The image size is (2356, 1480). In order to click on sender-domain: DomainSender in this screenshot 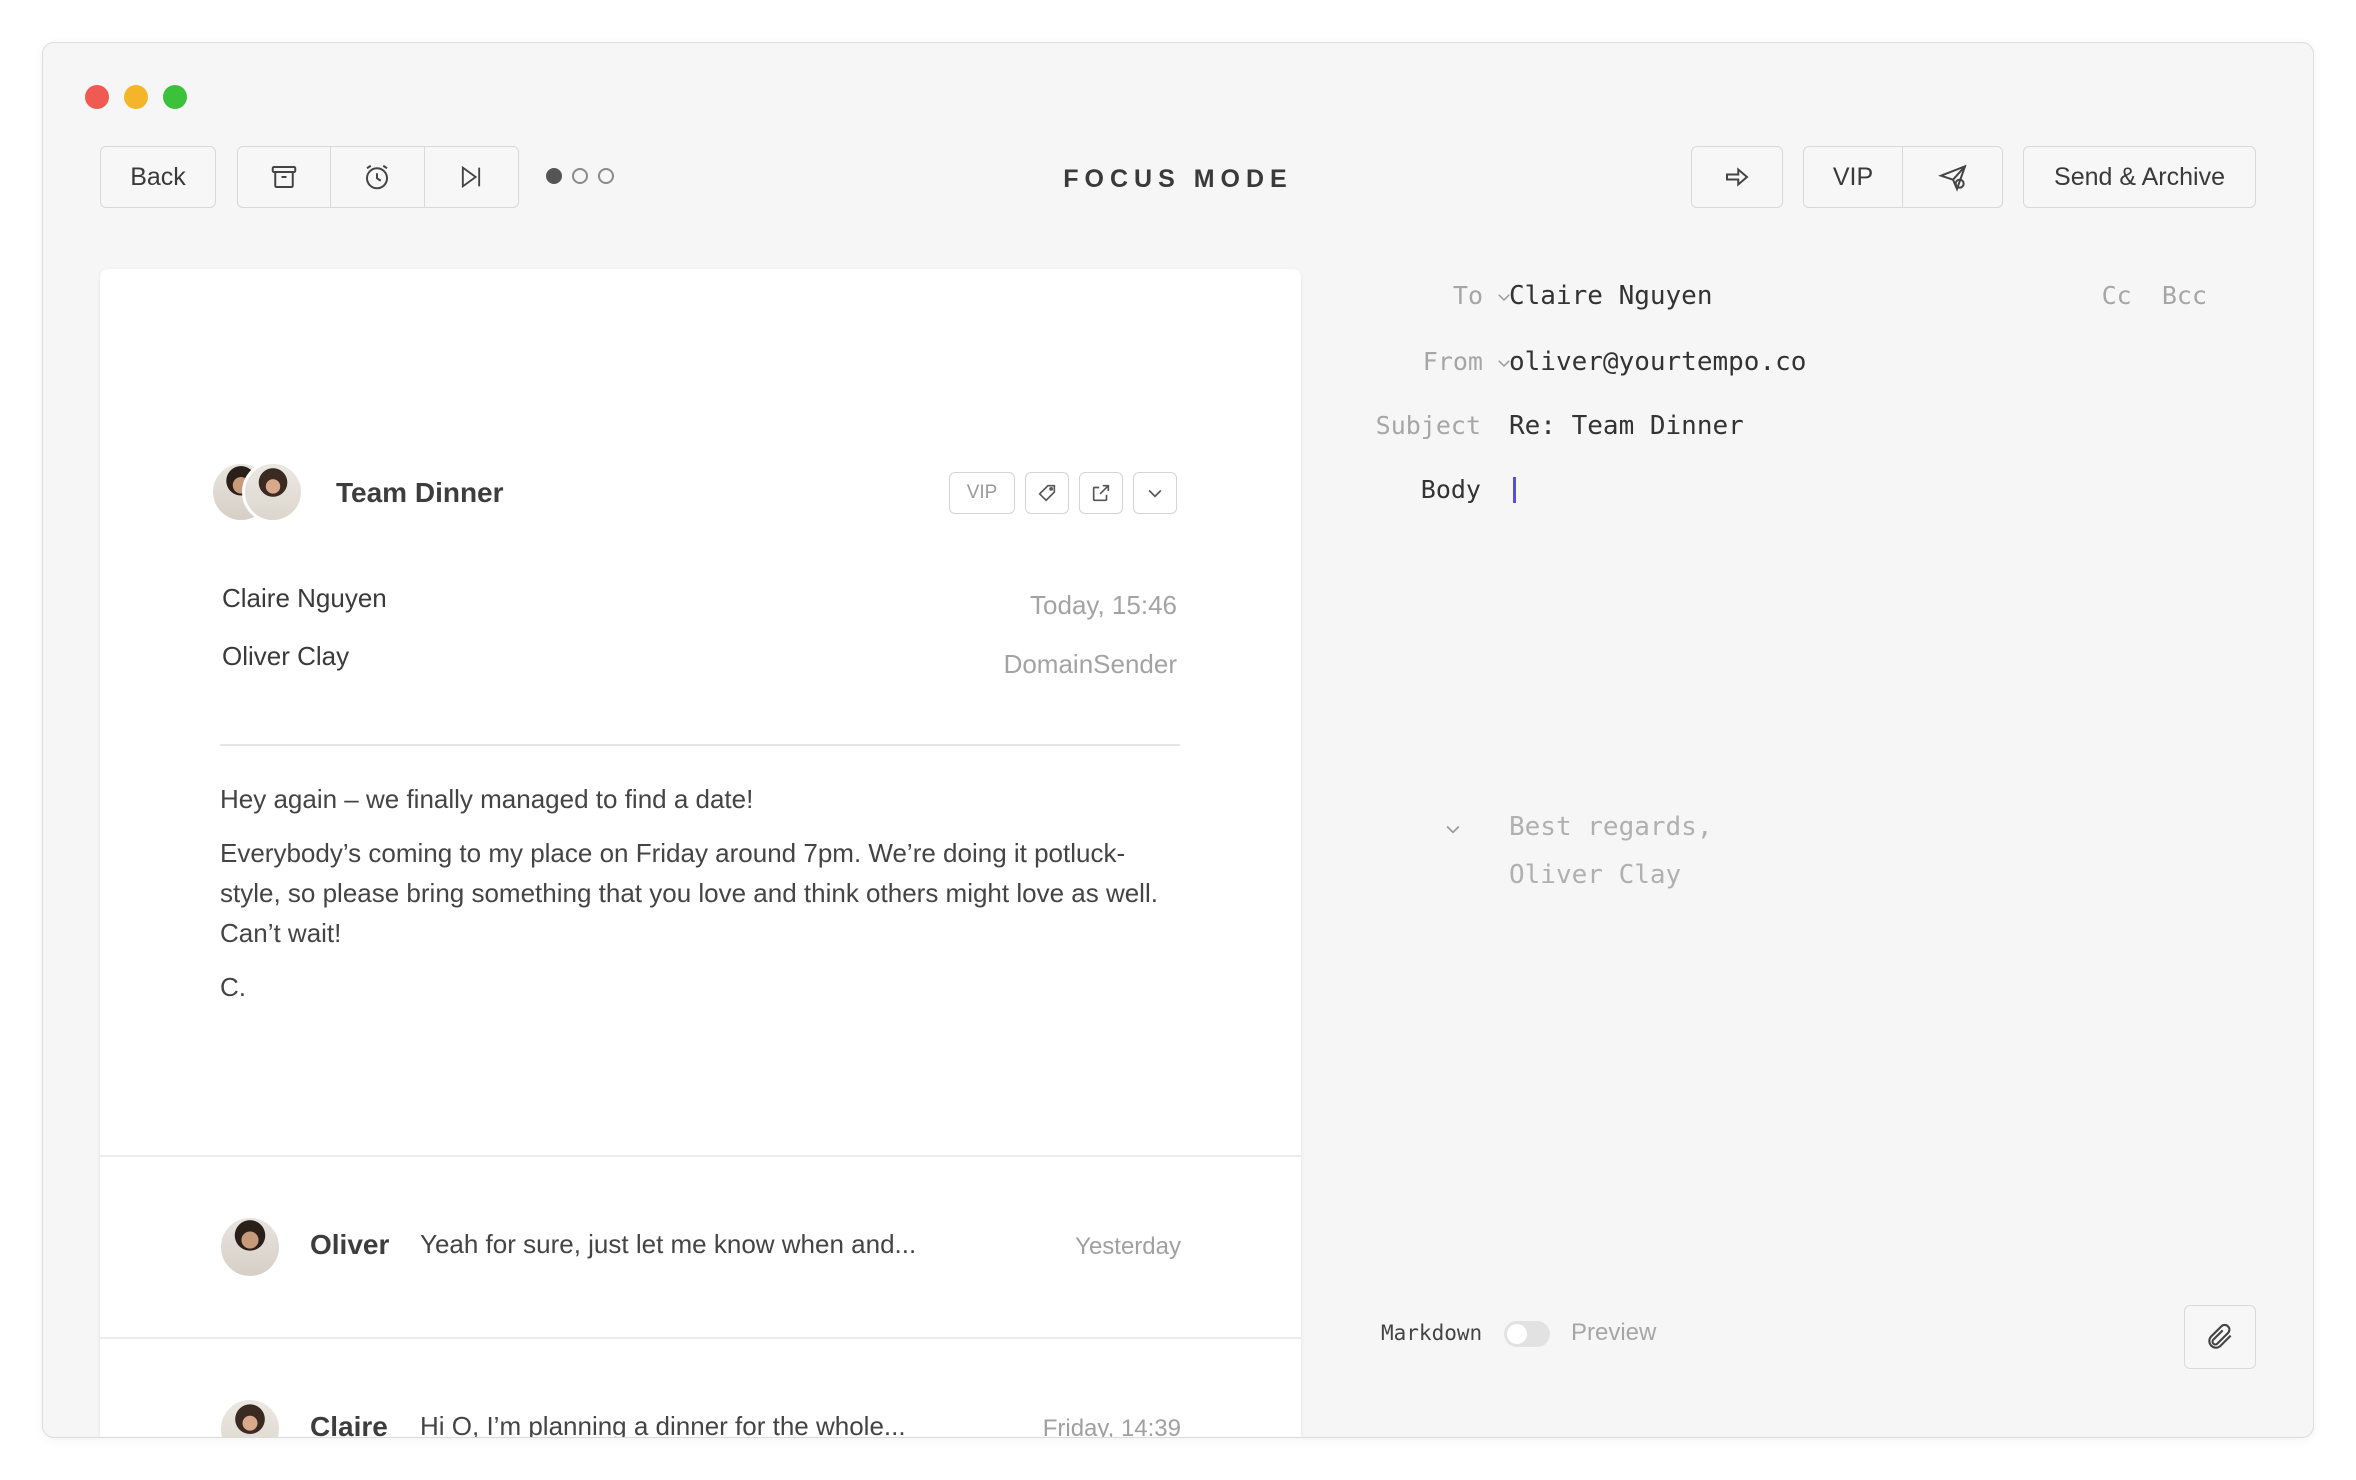, I will do `click(1090, 664)`.